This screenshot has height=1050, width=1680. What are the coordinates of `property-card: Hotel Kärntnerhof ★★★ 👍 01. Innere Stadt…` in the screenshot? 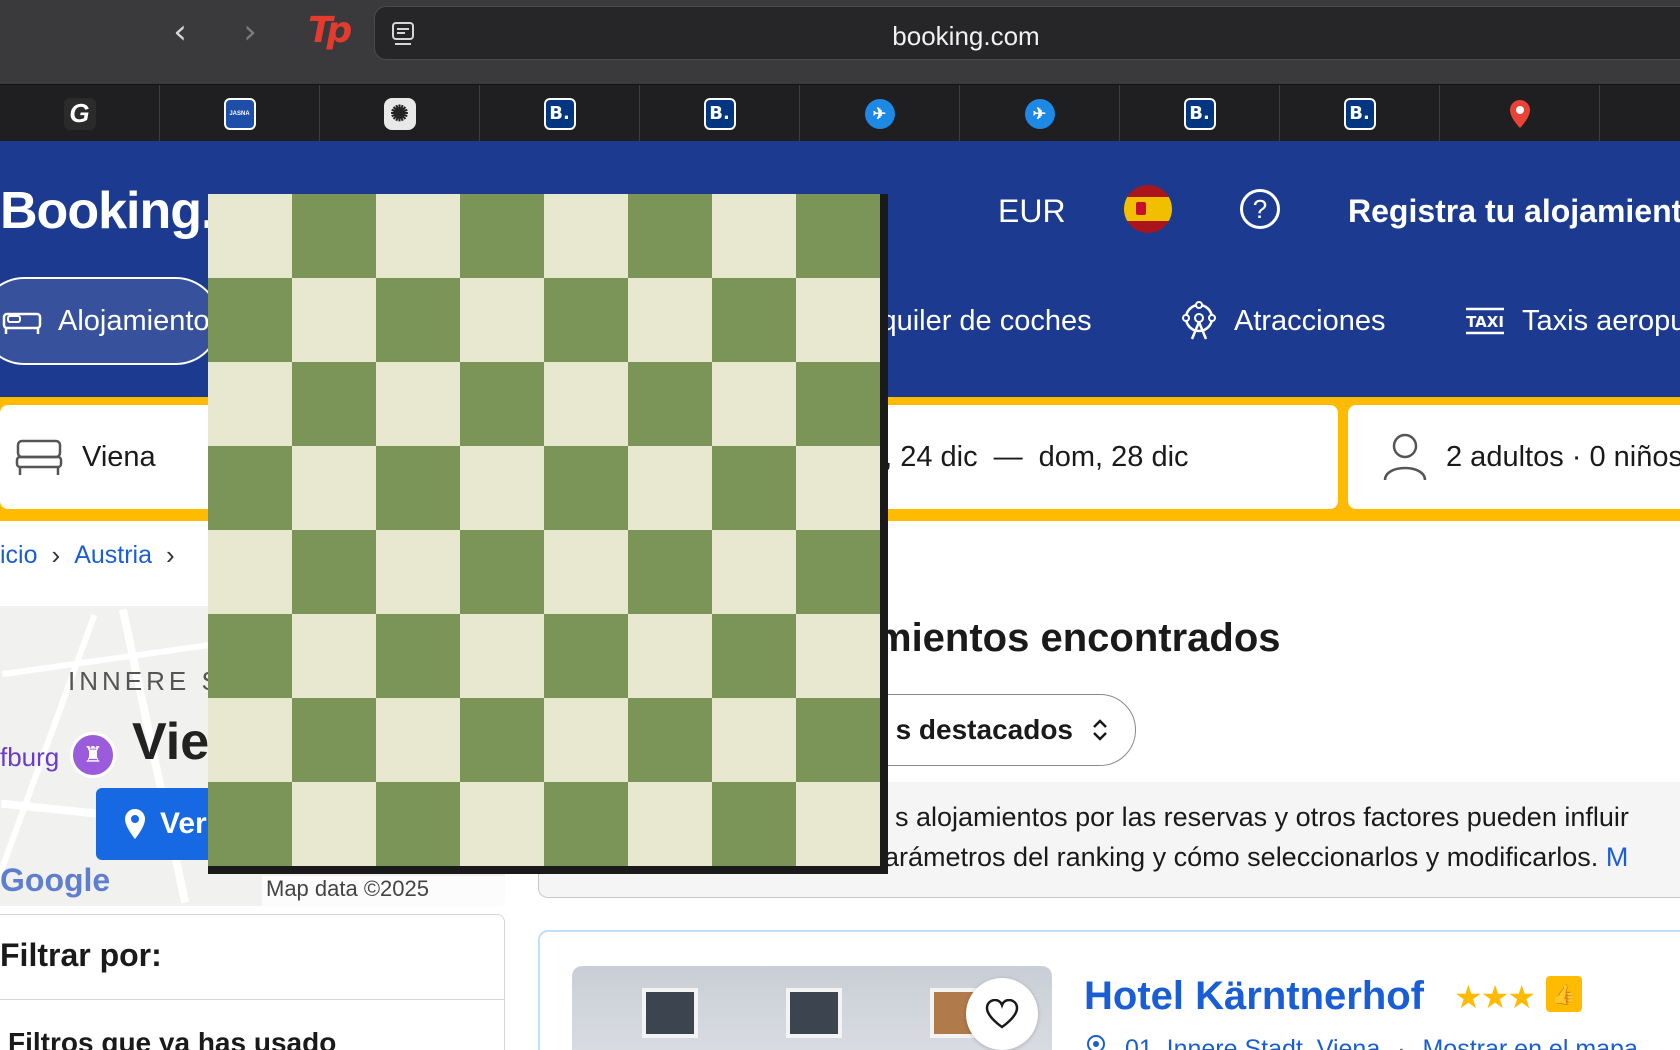 It's located at (1109, 990).